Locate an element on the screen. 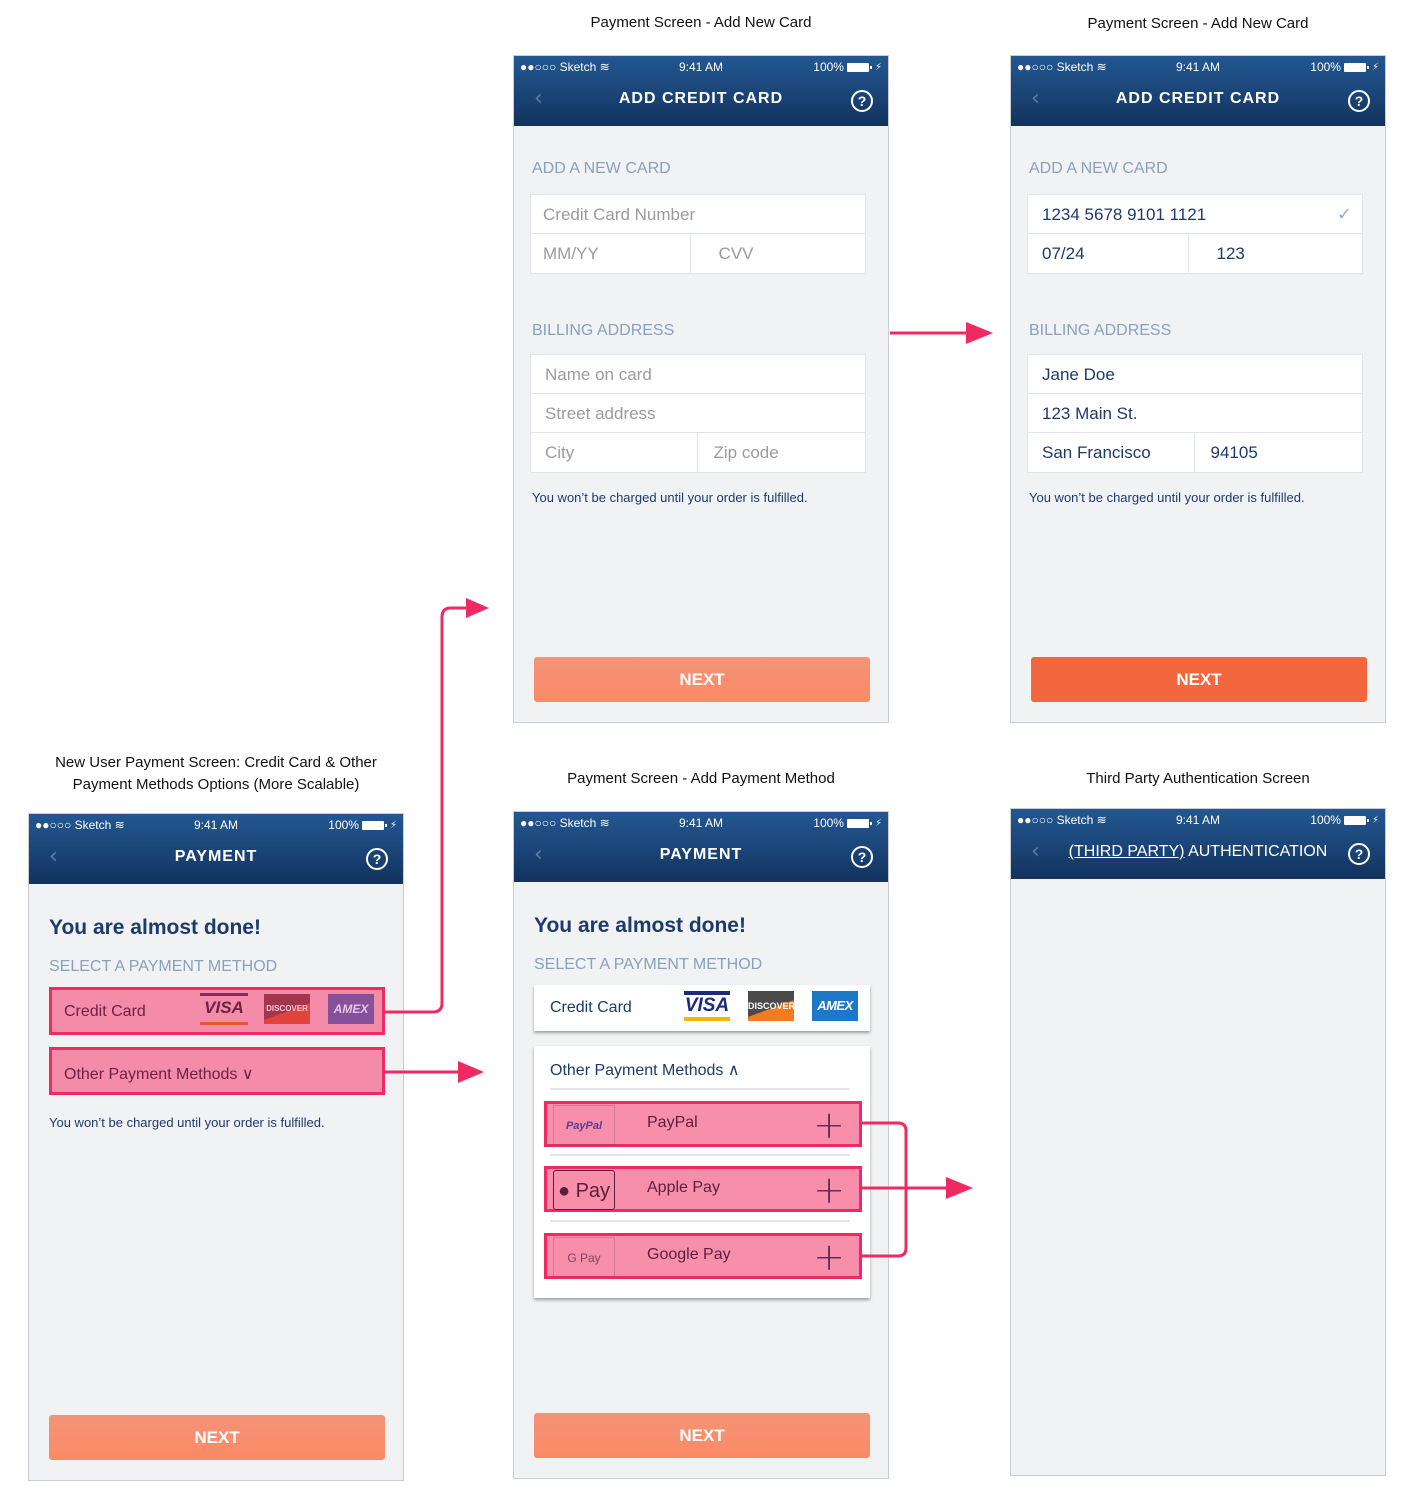  page-title: ADD CREDIT CARD is located at coordinates (1198, 98).